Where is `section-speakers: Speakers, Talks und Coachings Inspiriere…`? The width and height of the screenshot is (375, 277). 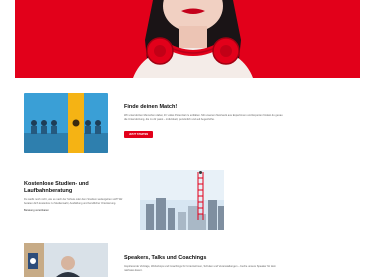 section-speakers: Speakers, Talks und Coachings Inspiriere… is located at coordinates (204, 264).